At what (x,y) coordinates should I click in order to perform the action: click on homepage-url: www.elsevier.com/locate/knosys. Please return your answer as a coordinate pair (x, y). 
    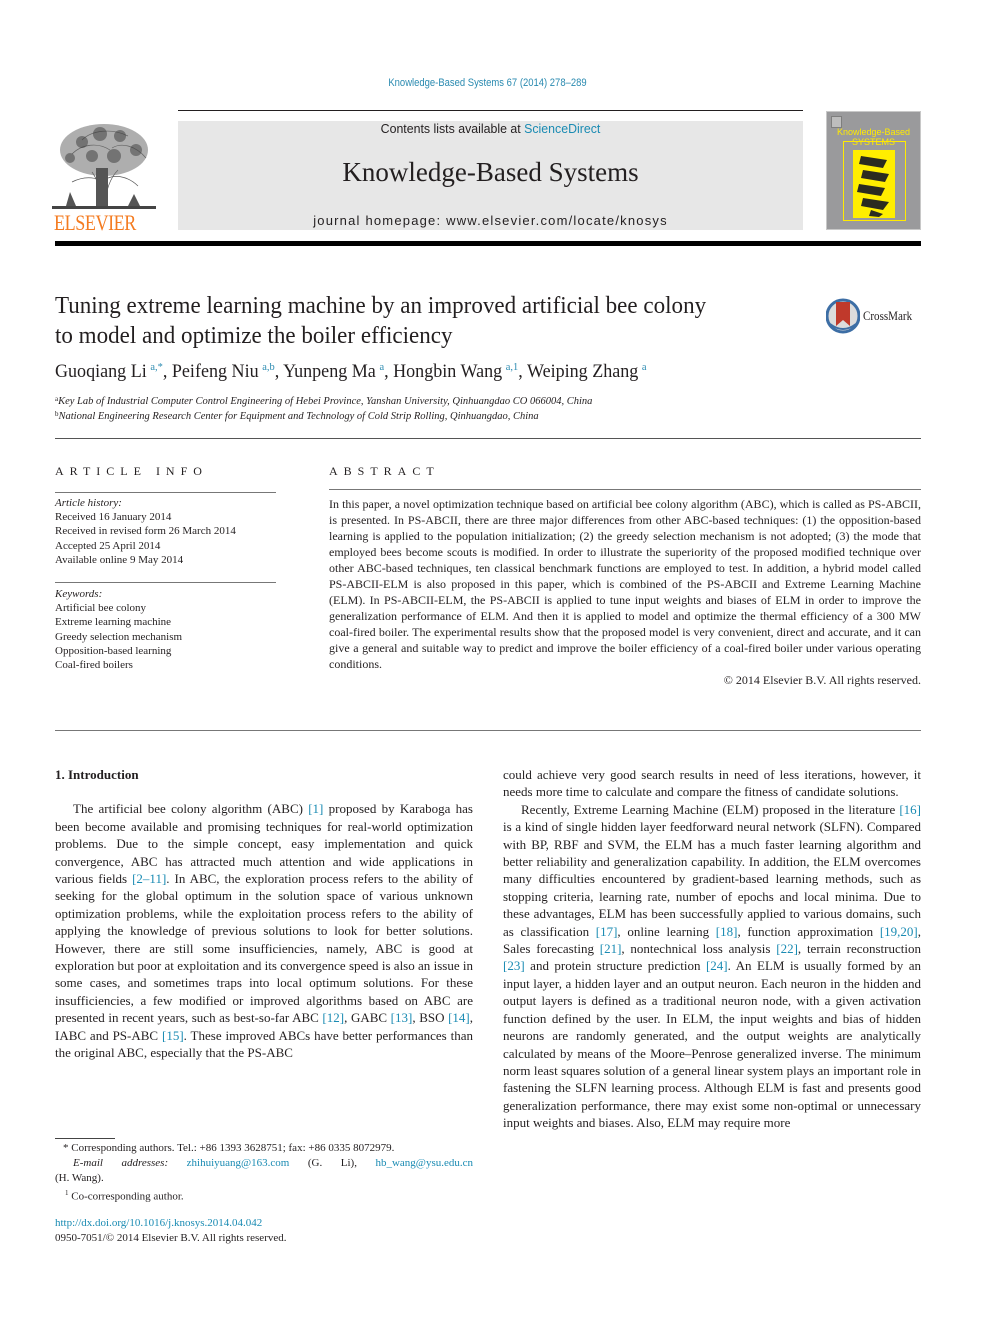
    Looking at the image, I should click on (557, 220).